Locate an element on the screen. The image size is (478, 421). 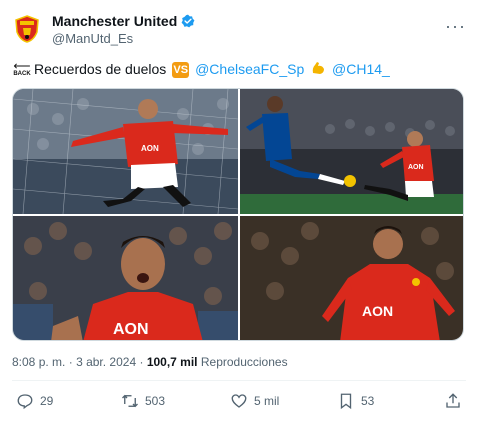
divider is located at coordinates (239, 380).